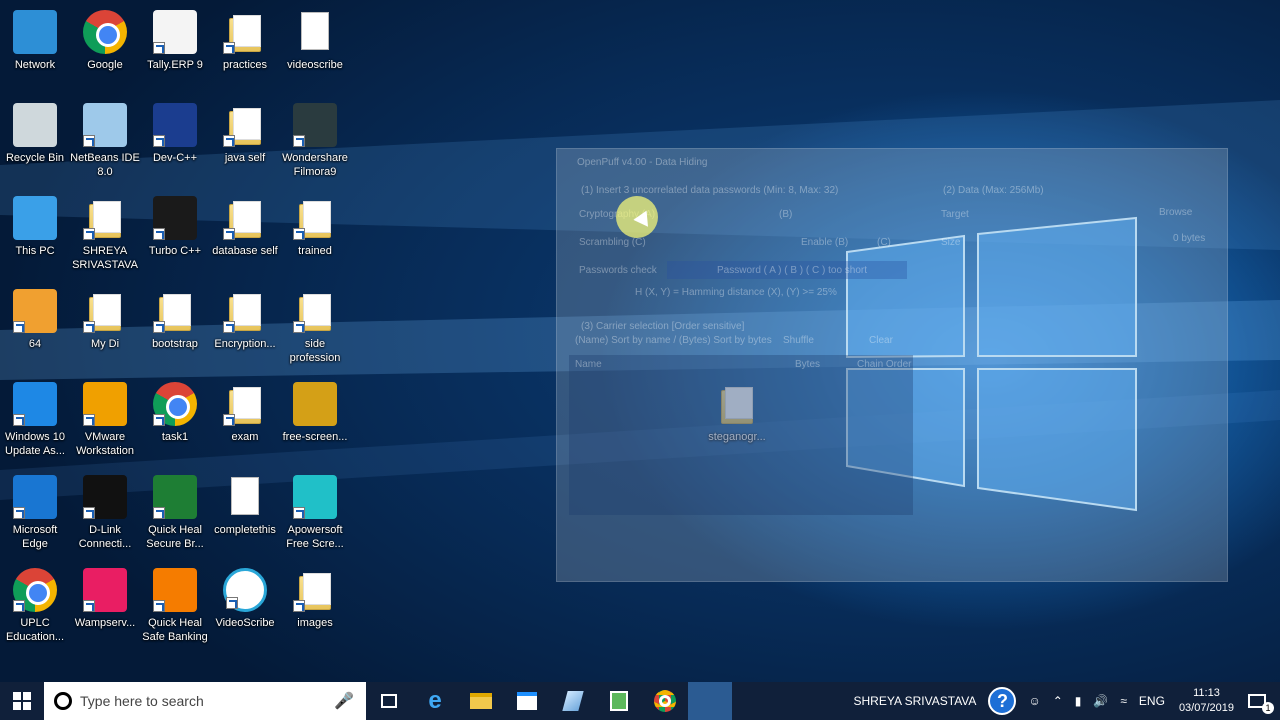 Image resolution: width=1280 pixels, height=720 pixels. I want to click on desktop-icon: side profession, so click(315, 325).